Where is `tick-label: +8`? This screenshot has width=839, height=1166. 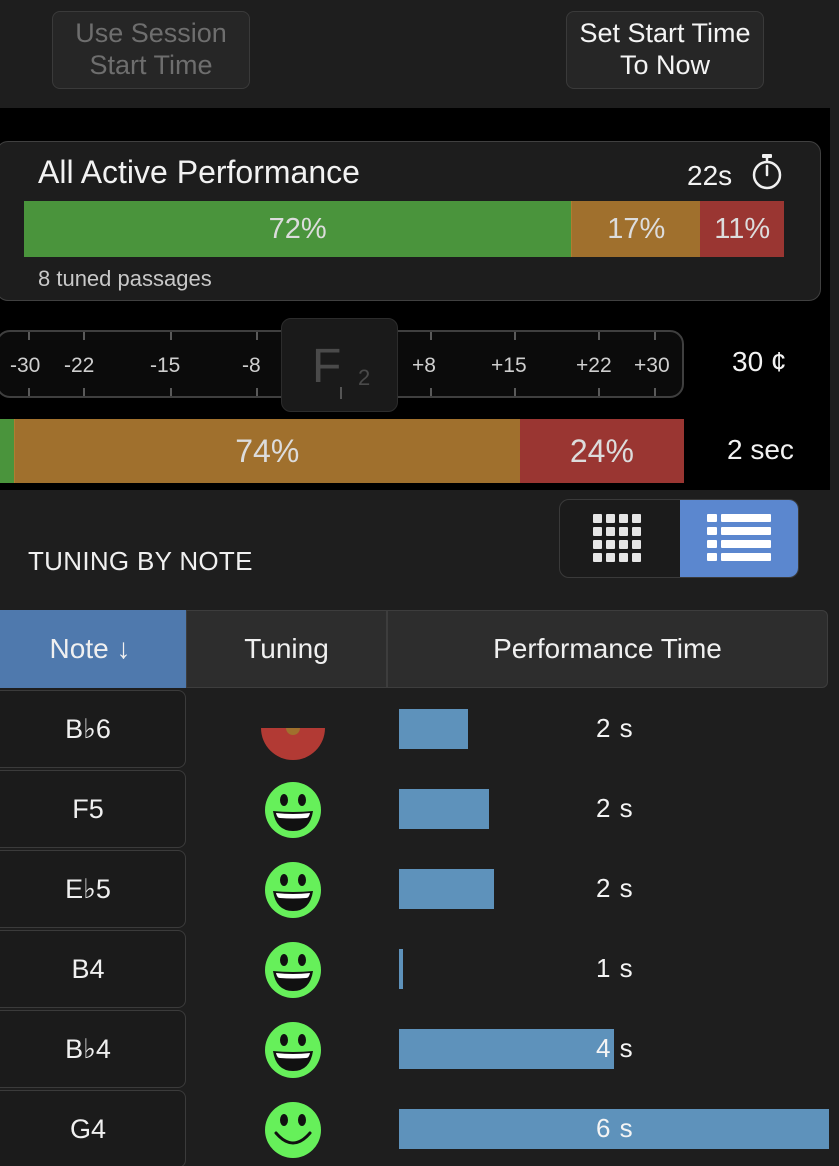
tick-label: +8 is located at coordinates (424, 365).